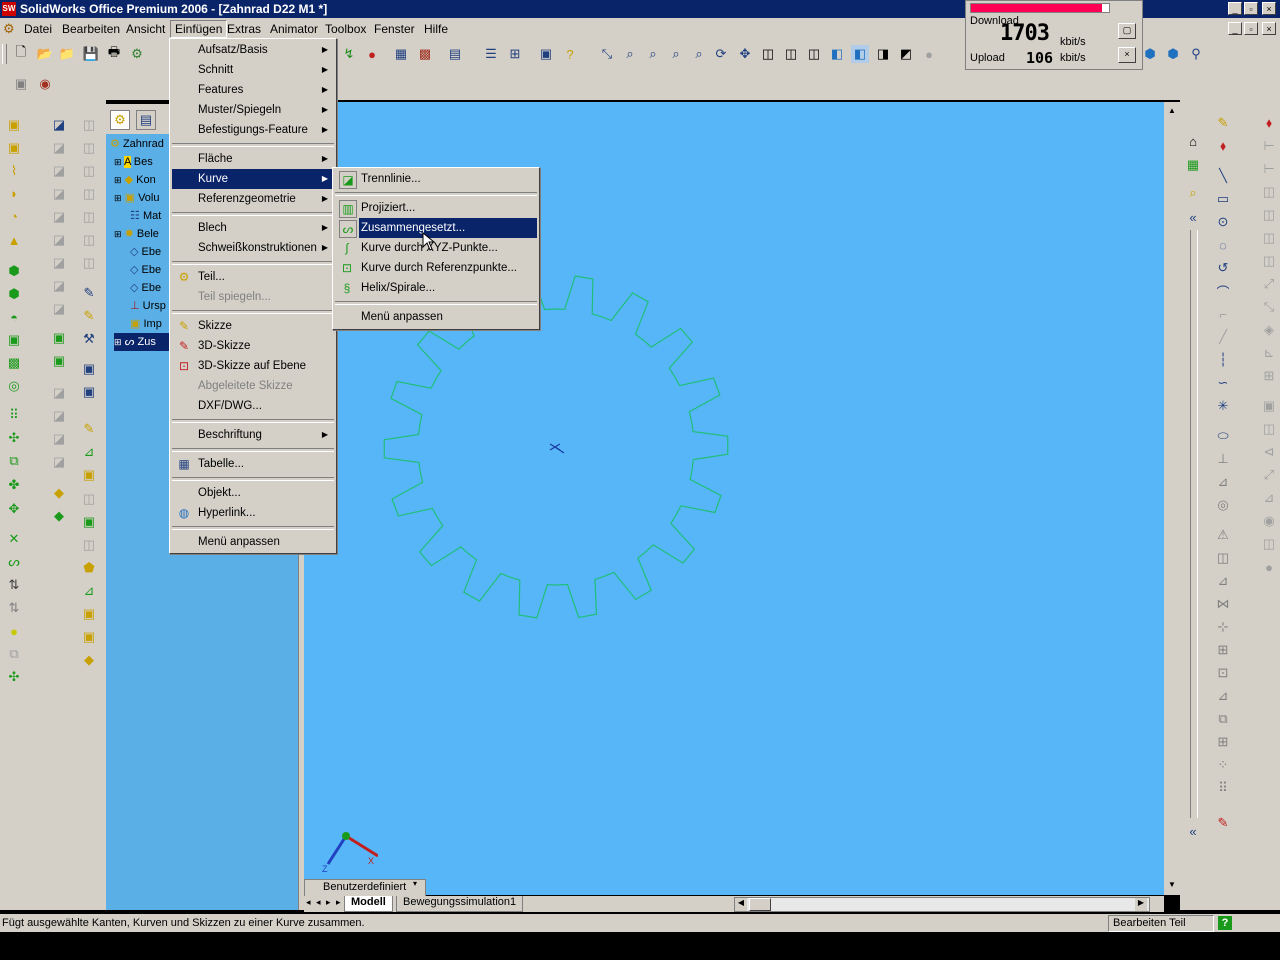 This screenshot has height=960, width=1280. I want to click on view-orientation-dropdown: Benutzerdefiniert ▾, so click(365, 888).